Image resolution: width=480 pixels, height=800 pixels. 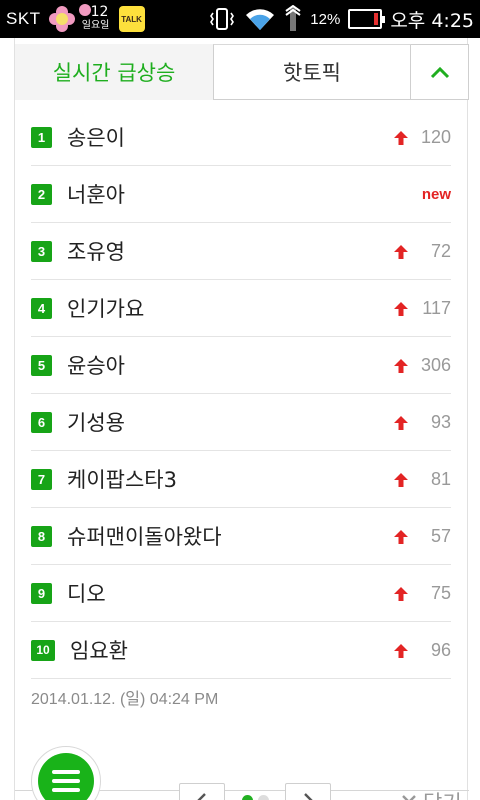 What do you see at coordinates (41, 365) in the screenshot?
I see `rank-badge: 5` at bounding box center [41, 365].